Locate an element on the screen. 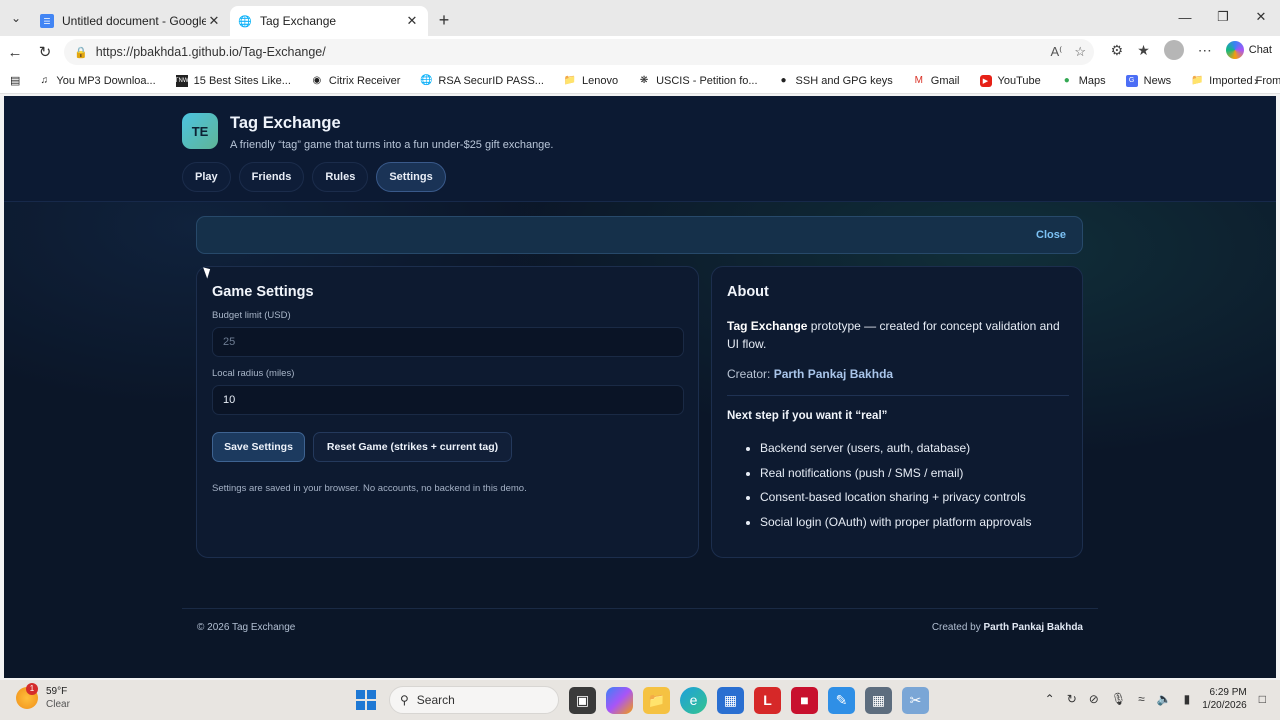 This screenshot has width=1280, height=720. bookmark-item: 📁 Lenovo is located at coordinates (591, 81).